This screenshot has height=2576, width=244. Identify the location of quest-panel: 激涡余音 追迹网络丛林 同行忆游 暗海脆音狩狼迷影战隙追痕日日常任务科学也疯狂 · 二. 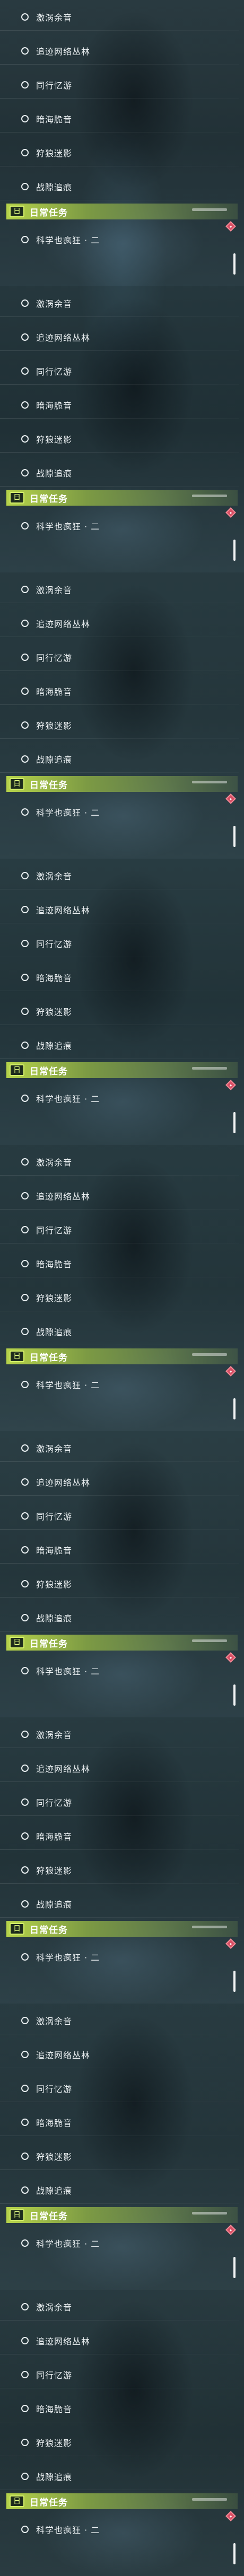
(122, 143).